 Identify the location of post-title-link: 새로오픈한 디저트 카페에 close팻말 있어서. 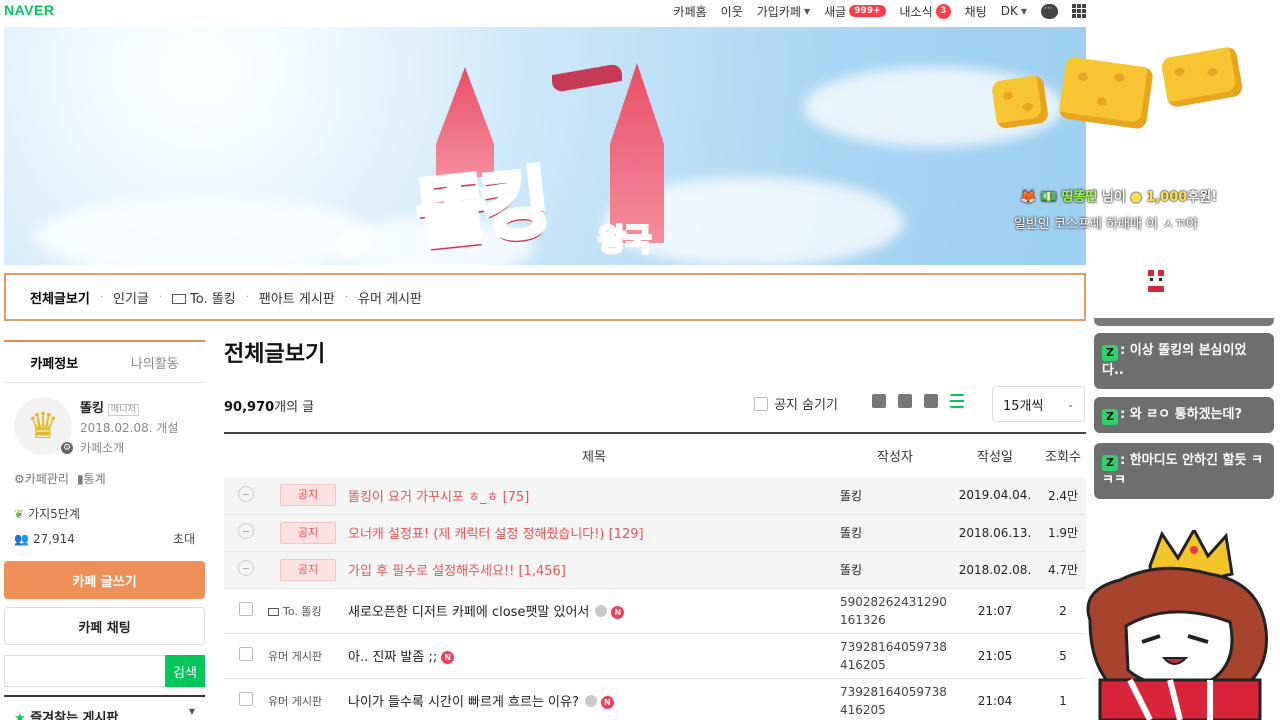
(468, 612).